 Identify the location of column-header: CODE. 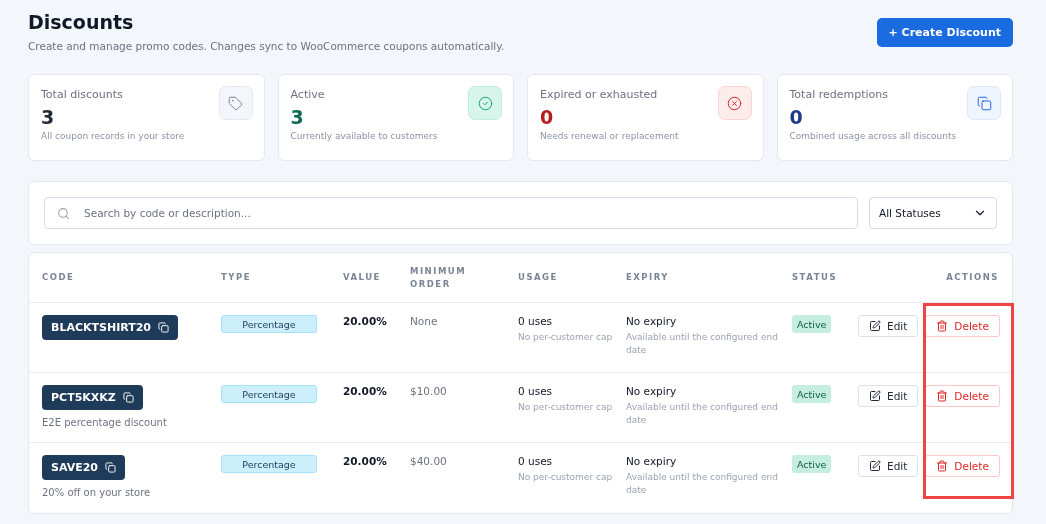
(59, 277).